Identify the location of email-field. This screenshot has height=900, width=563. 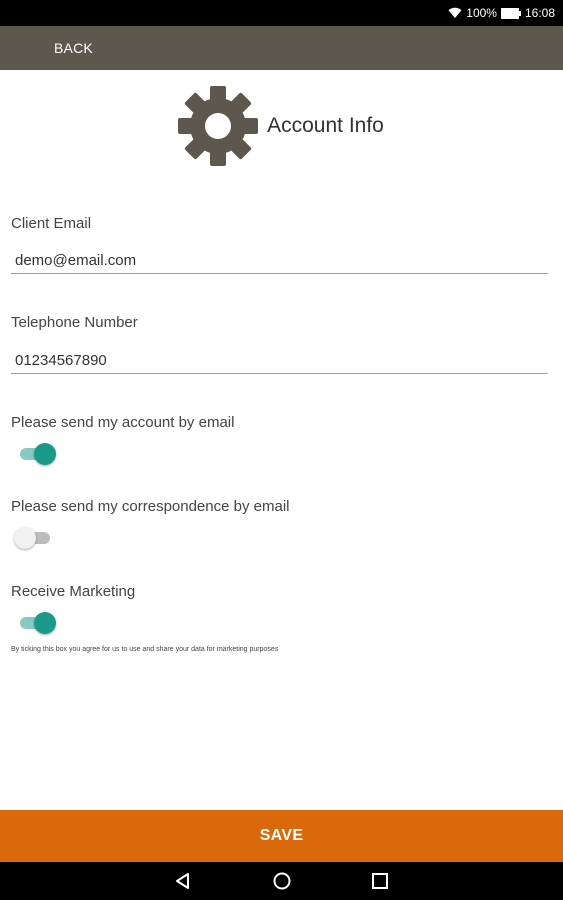
(279, 263).